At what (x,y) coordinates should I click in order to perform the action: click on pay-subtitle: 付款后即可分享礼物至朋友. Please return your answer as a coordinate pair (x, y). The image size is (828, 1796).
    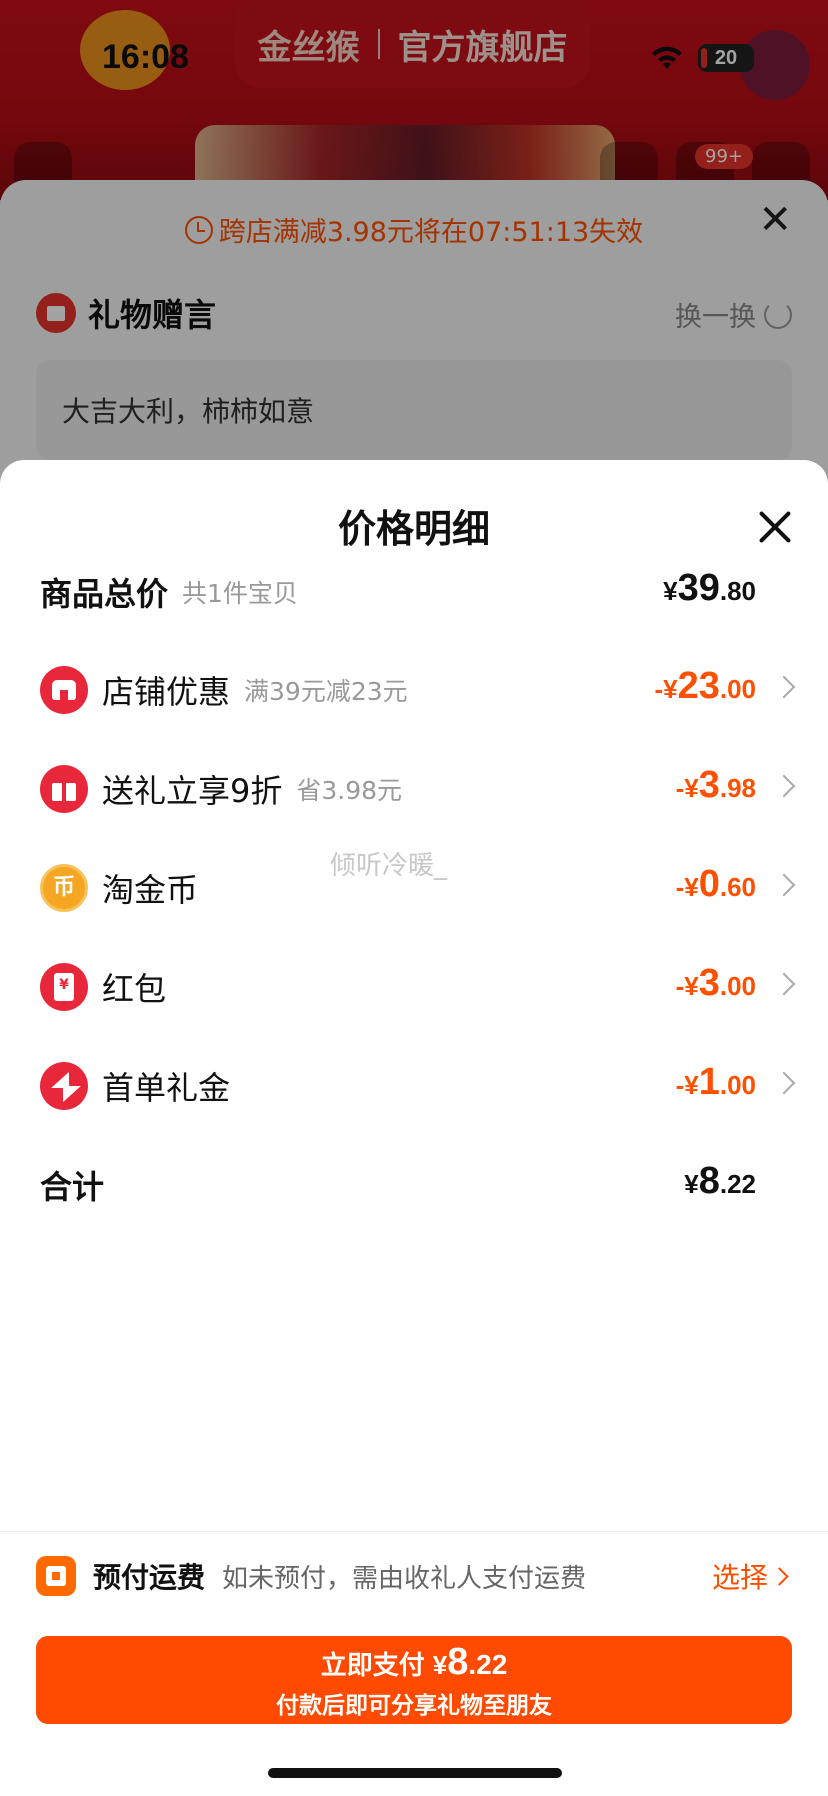
    Looking at the image, I should click on (414, 1705).